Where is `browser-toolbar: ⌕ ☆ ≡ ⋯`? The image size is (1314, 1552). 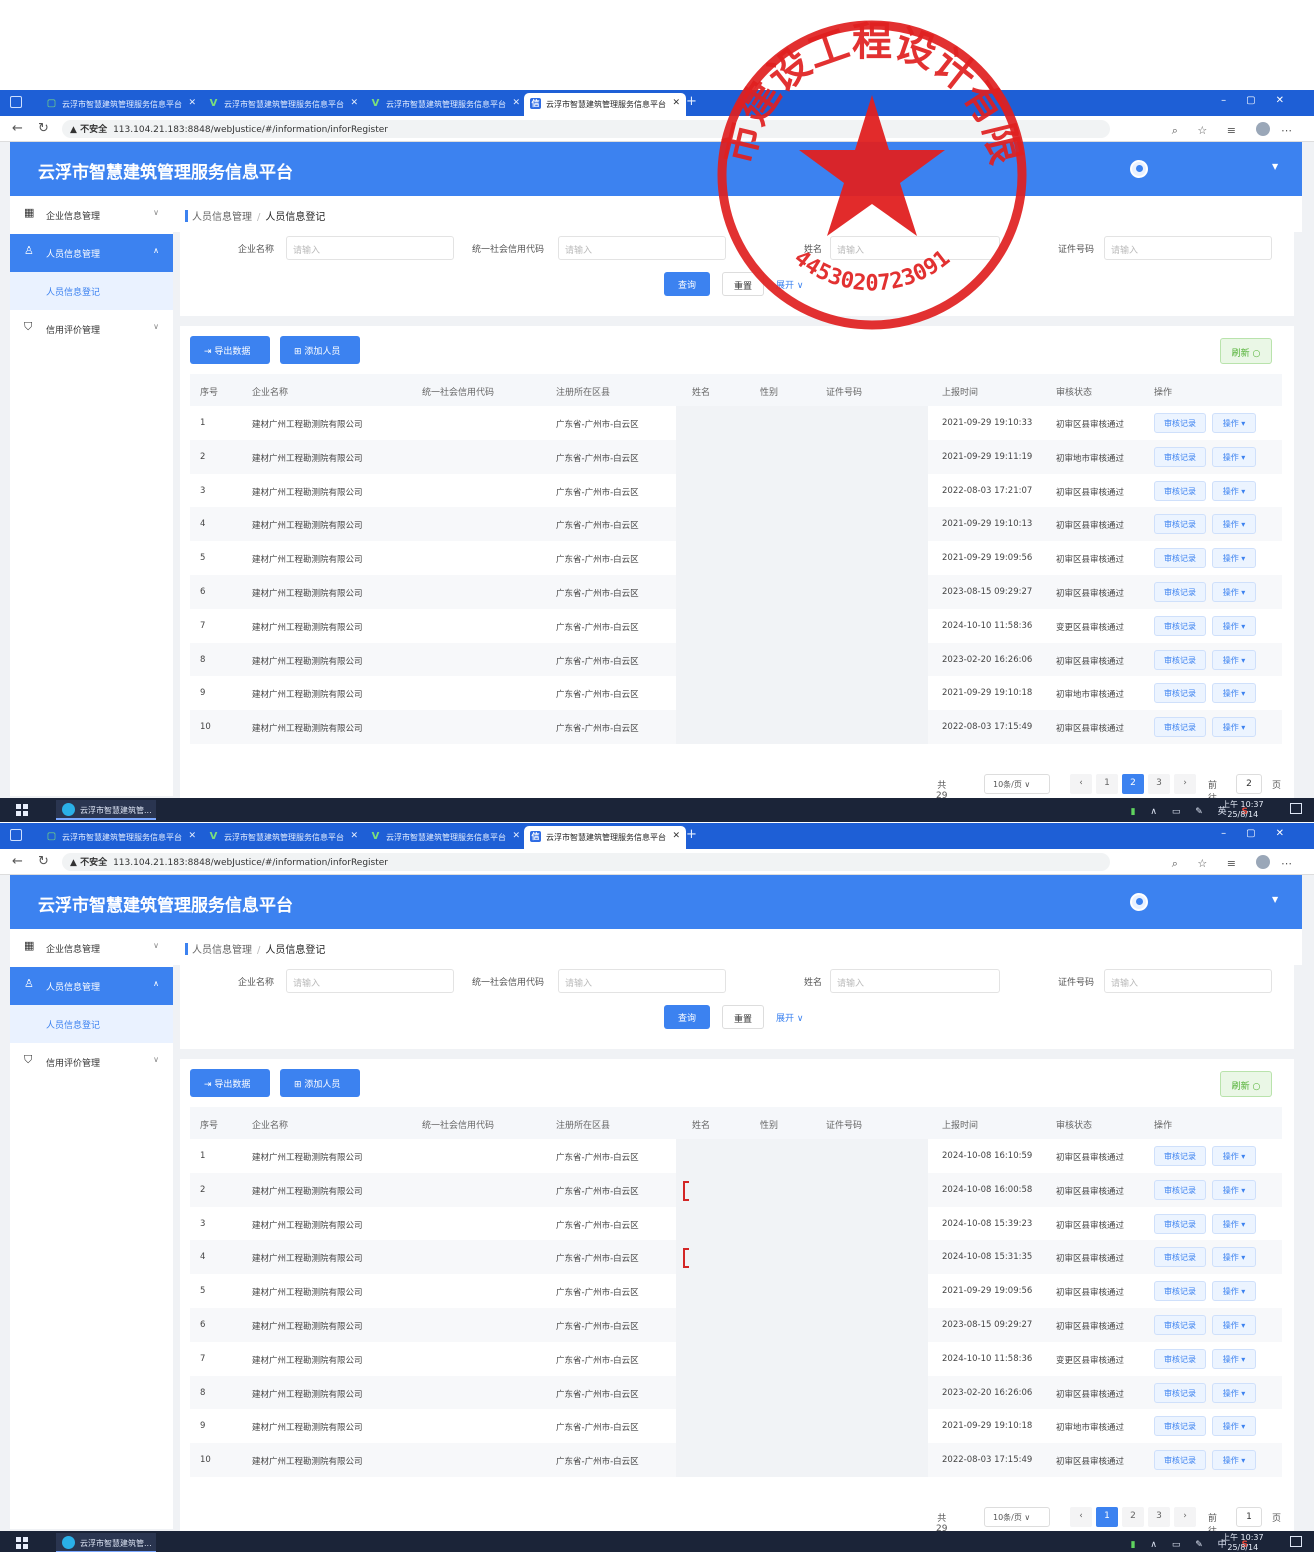
browser-toolbar: ⌕ ☆ ≡ ⋯ is located at coordinates (1236, 130).